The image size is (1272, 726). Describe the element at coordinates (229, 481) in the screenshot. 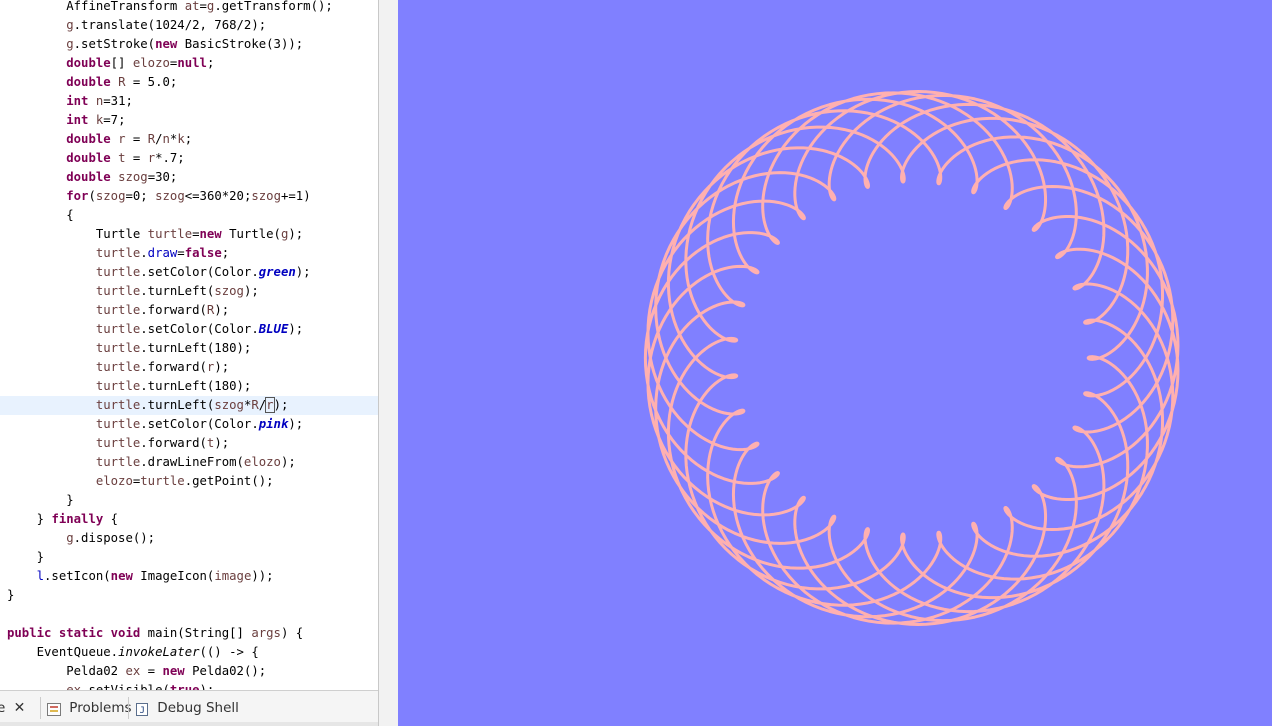

I see `code-token: .getPoint();` at that location.